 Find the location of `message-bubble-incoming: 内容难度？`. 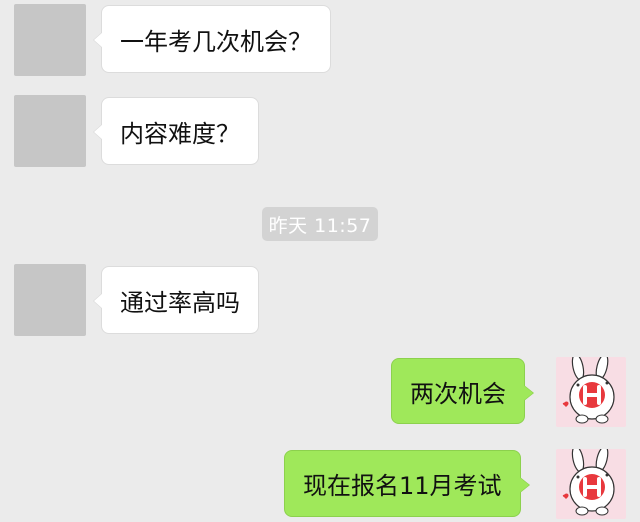

message-bubble-incoming: 内容难度？ is located at coordinates (176, 131).